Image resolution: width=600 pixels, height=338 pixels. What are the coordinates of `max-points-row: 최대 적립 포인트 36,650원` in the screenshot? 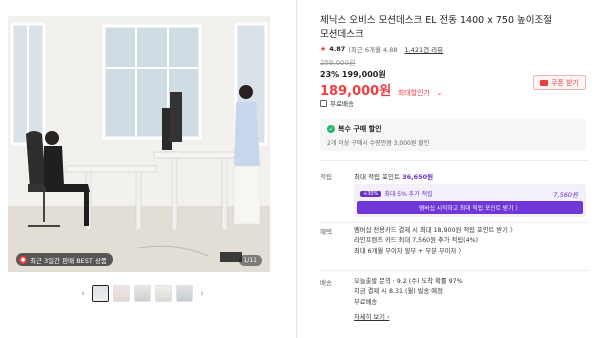 It's located at (393, 176).